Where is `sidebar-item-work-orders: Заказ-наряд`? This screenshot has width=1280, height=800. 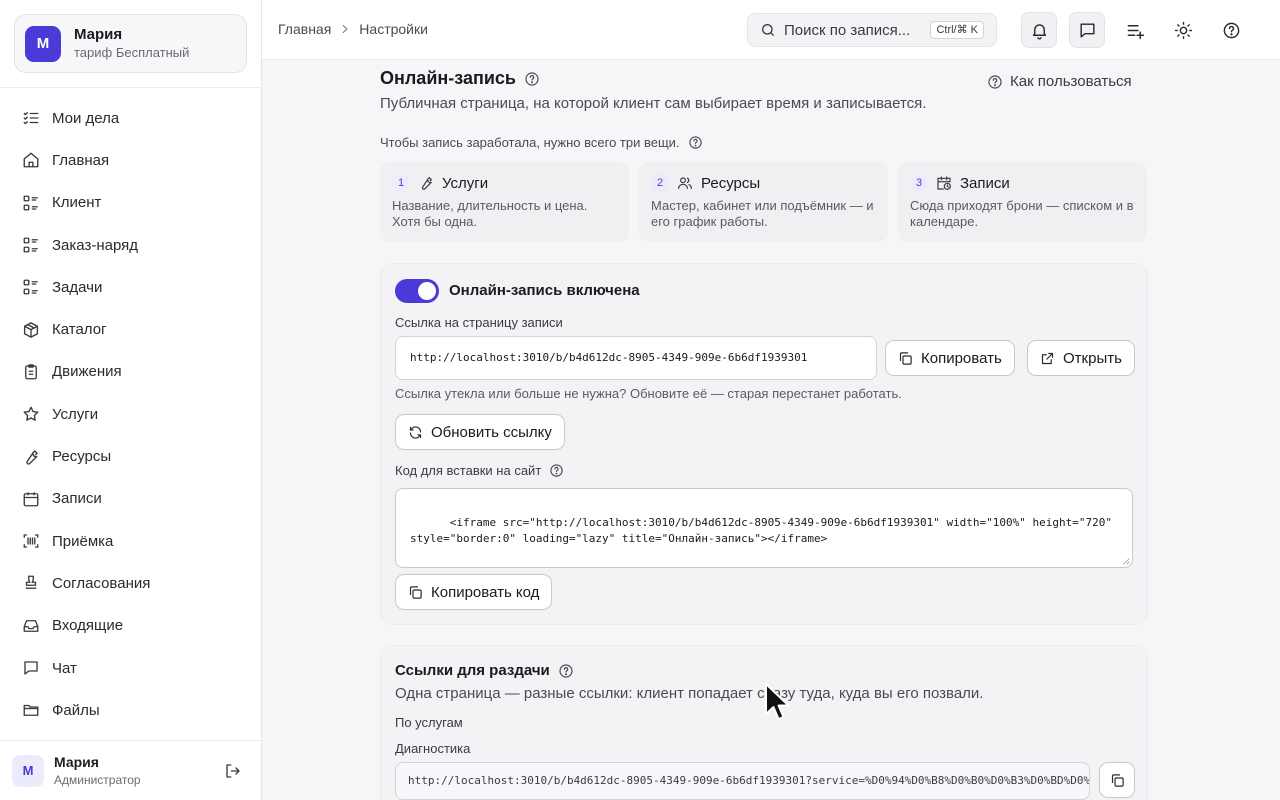 sidebar-item-work-orders: Заказ-наряд is located at coordinates (130, 245).